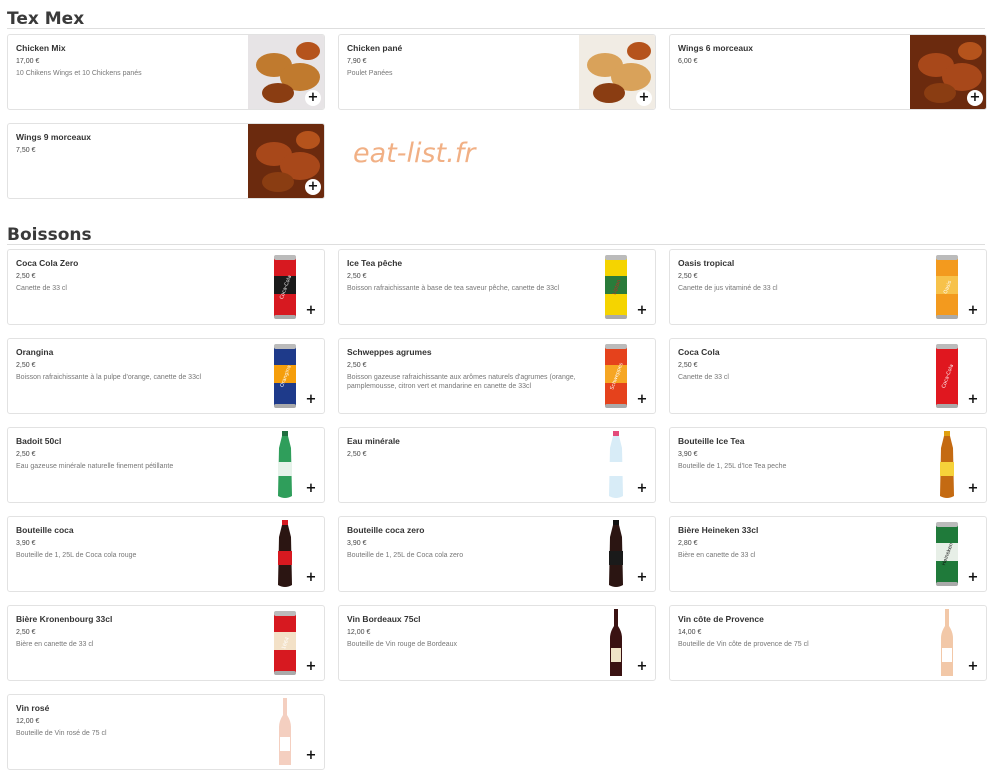 The width and height of the screenshot is (989, 783). I want to click on section-divider, so click(496, 28).